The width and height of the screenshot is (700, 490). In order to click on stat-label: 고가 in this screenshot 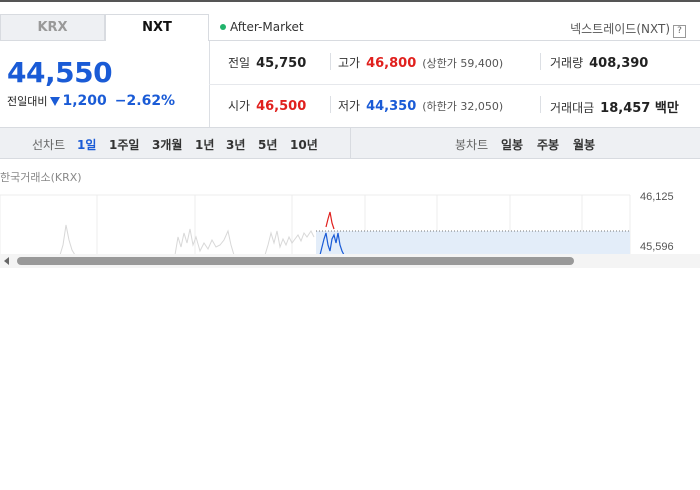, I will do `click(349, 63)`.